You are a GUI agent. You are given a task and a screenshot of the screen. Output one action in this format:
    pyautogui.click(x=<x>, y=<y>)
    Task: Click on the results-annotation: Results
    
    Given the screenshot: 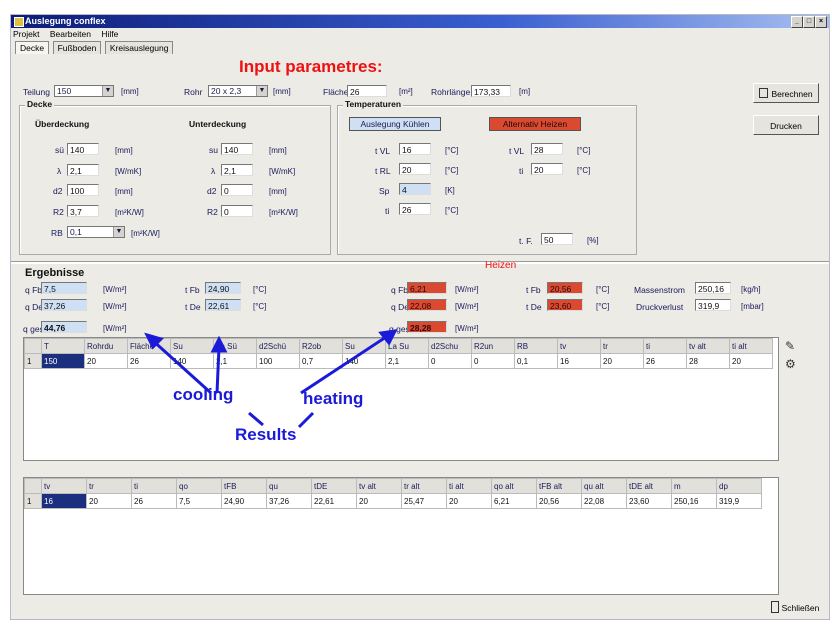 What is the action you would take?
    pyautogui.click(x=266, y=434)
    